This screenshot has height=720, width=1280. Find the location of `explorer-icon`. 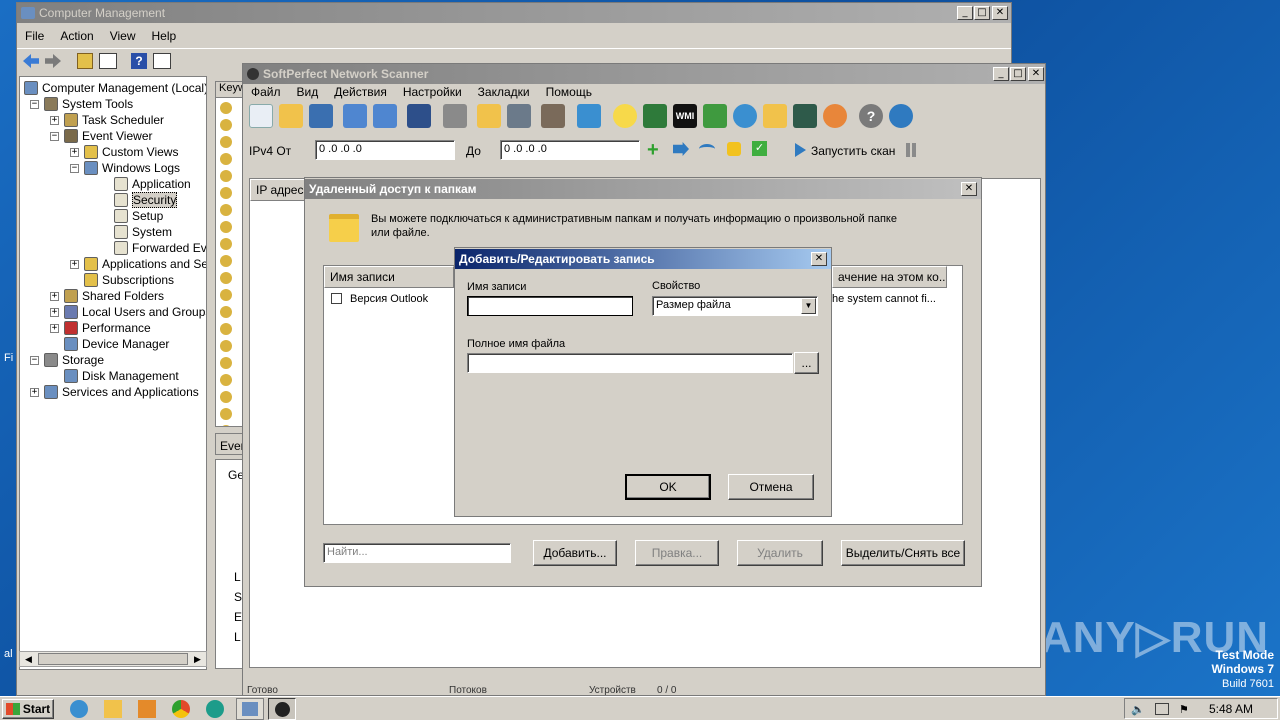

explorer-icon is located at coordinates (113, 709).